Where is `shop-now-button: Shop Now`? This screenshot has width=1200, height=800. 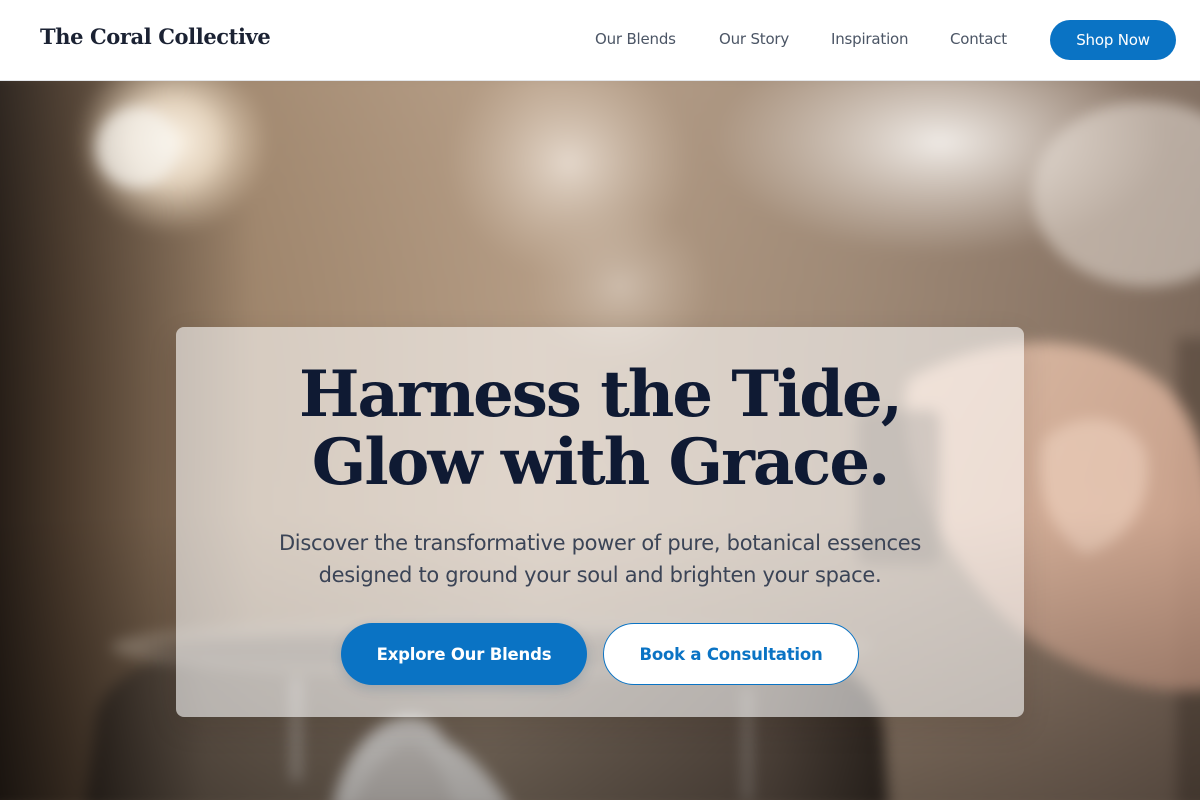
shop-now-button: Shop Now is located at coordinates (1113, 40).